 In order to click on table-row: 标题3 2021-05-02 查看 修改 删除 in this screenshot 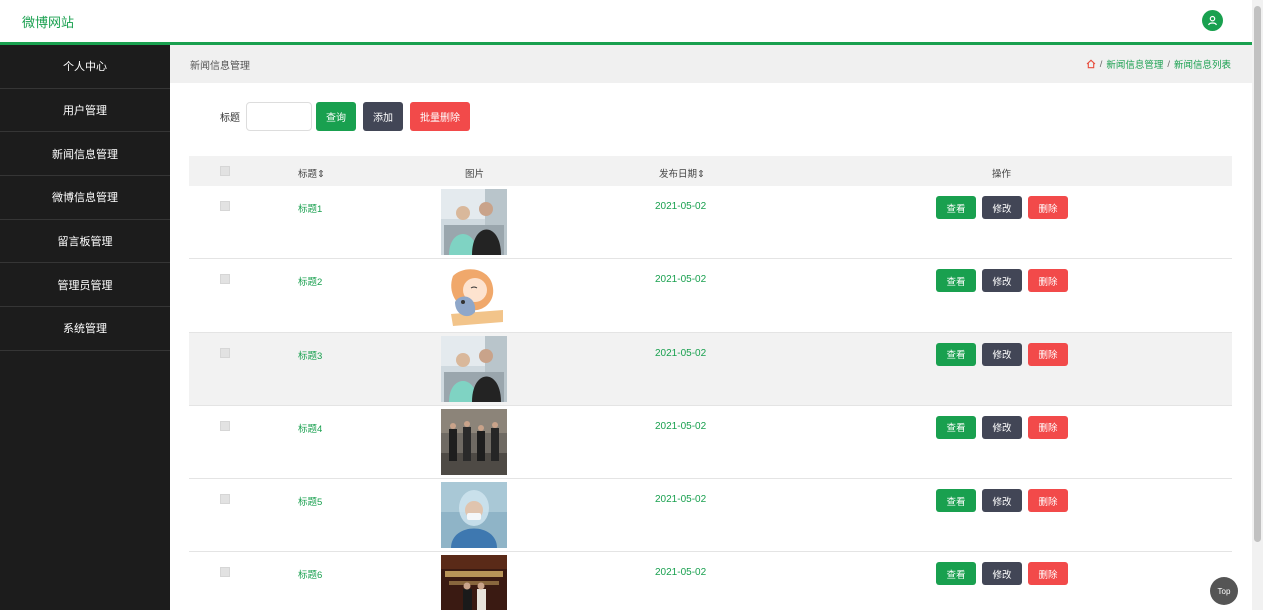, I will do `click(710, 369)`.